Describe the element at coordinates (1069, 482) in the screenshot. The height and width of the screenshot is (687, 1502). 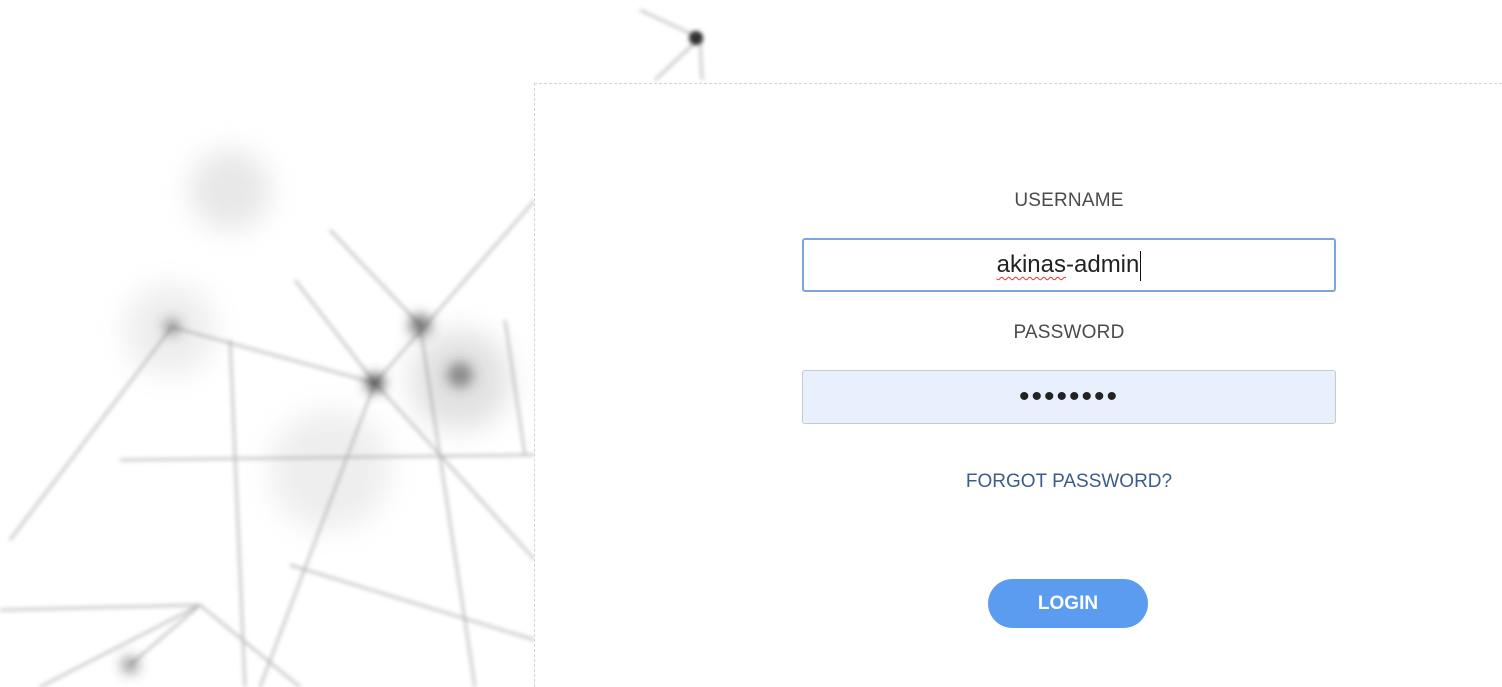
I see `forgot-password-link: FORGOT PASSWORD?` at that location.